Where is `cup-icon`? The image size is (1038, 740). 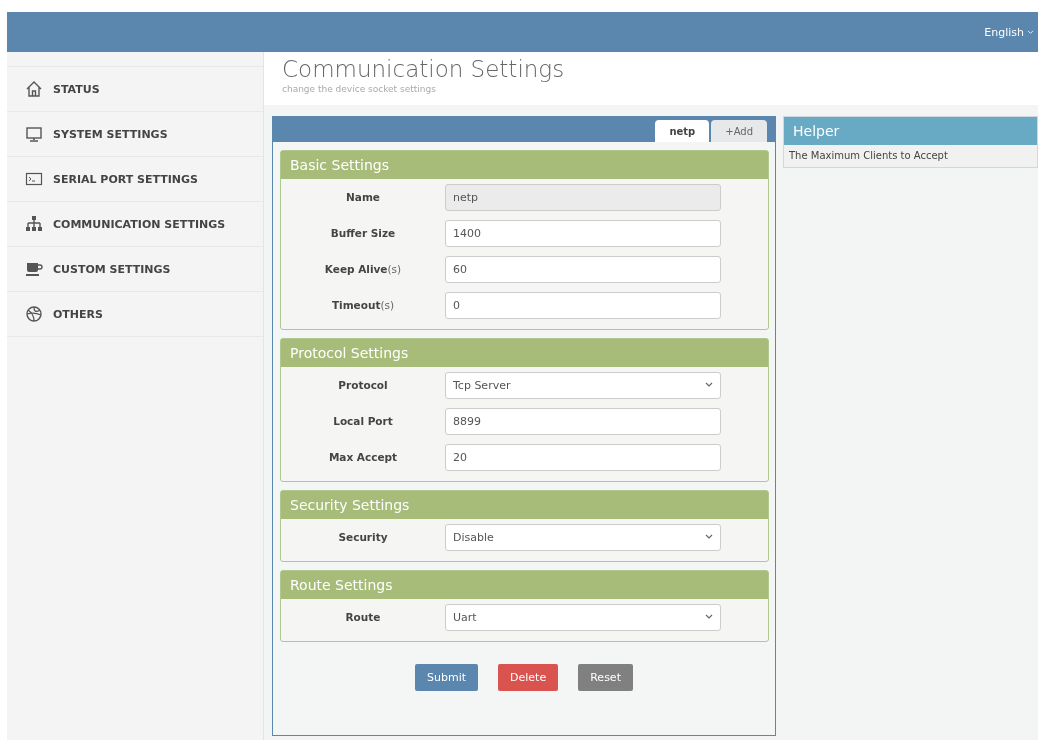
cup-icon is located at coordinates (34, 269).